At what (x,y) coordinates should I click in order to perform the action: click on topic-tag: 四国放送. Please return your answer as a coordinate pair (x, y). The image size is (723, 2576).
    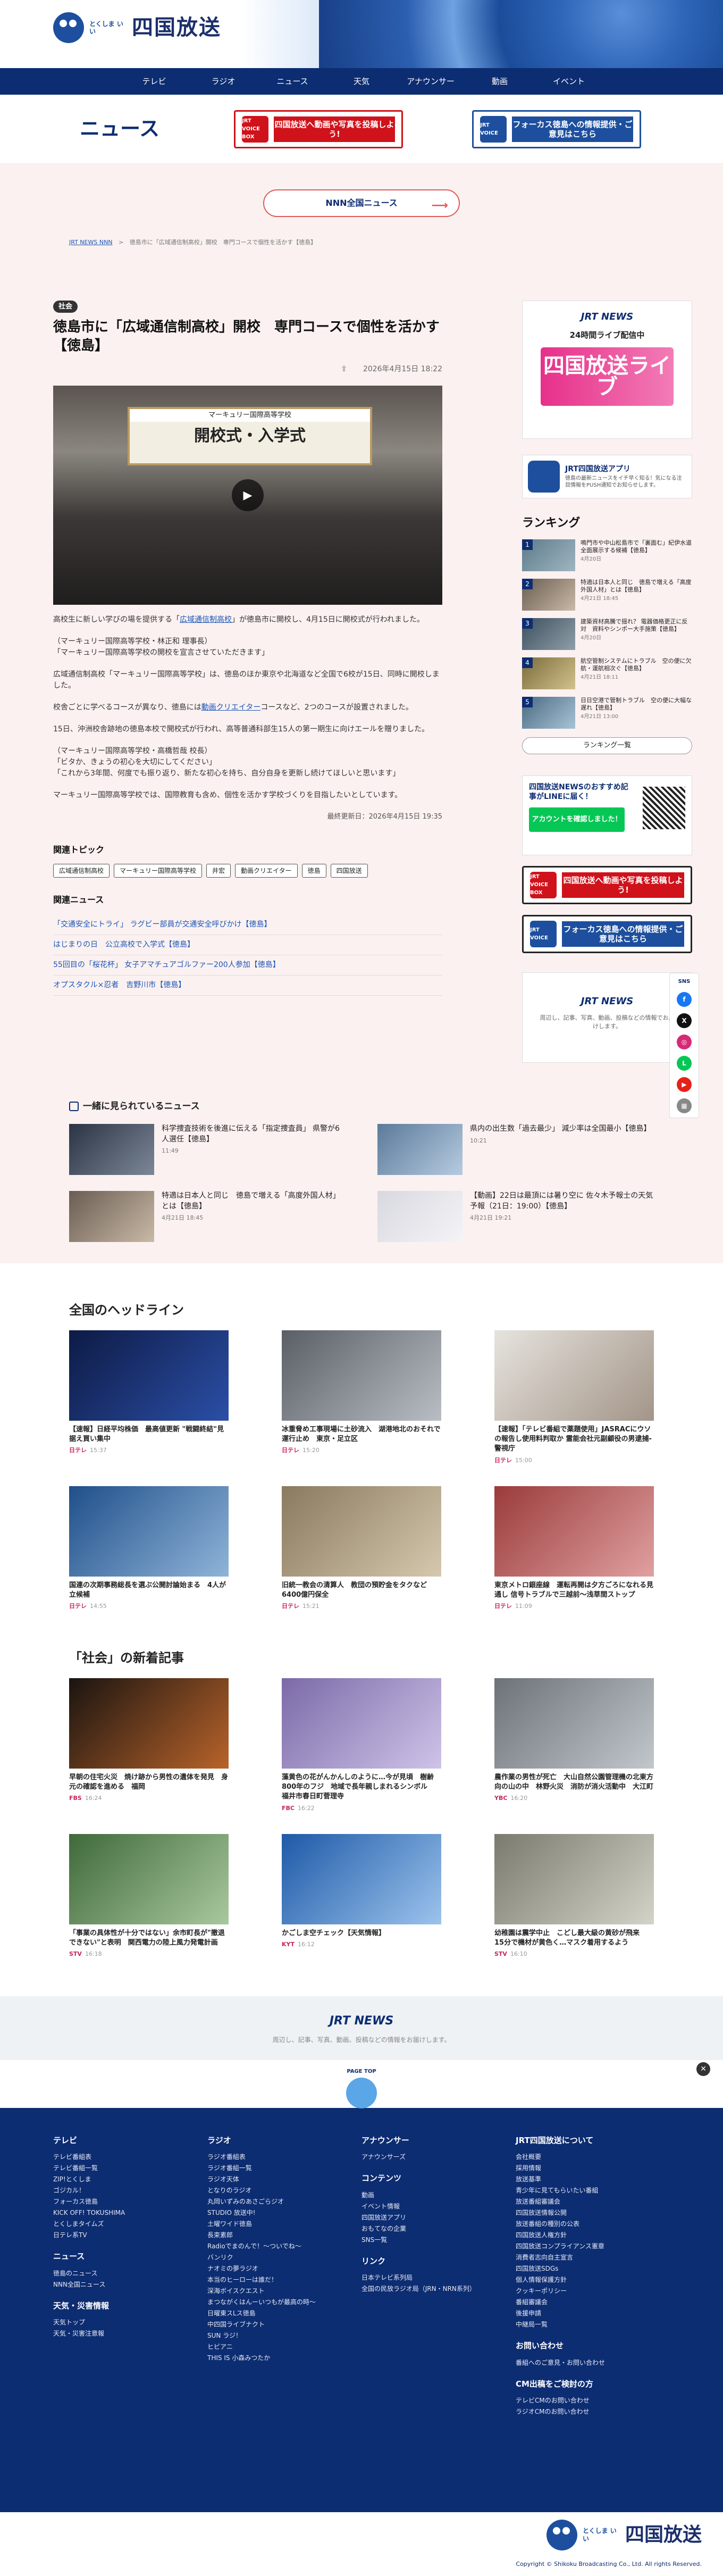
    Looking at the image, I should click on (349, 870).